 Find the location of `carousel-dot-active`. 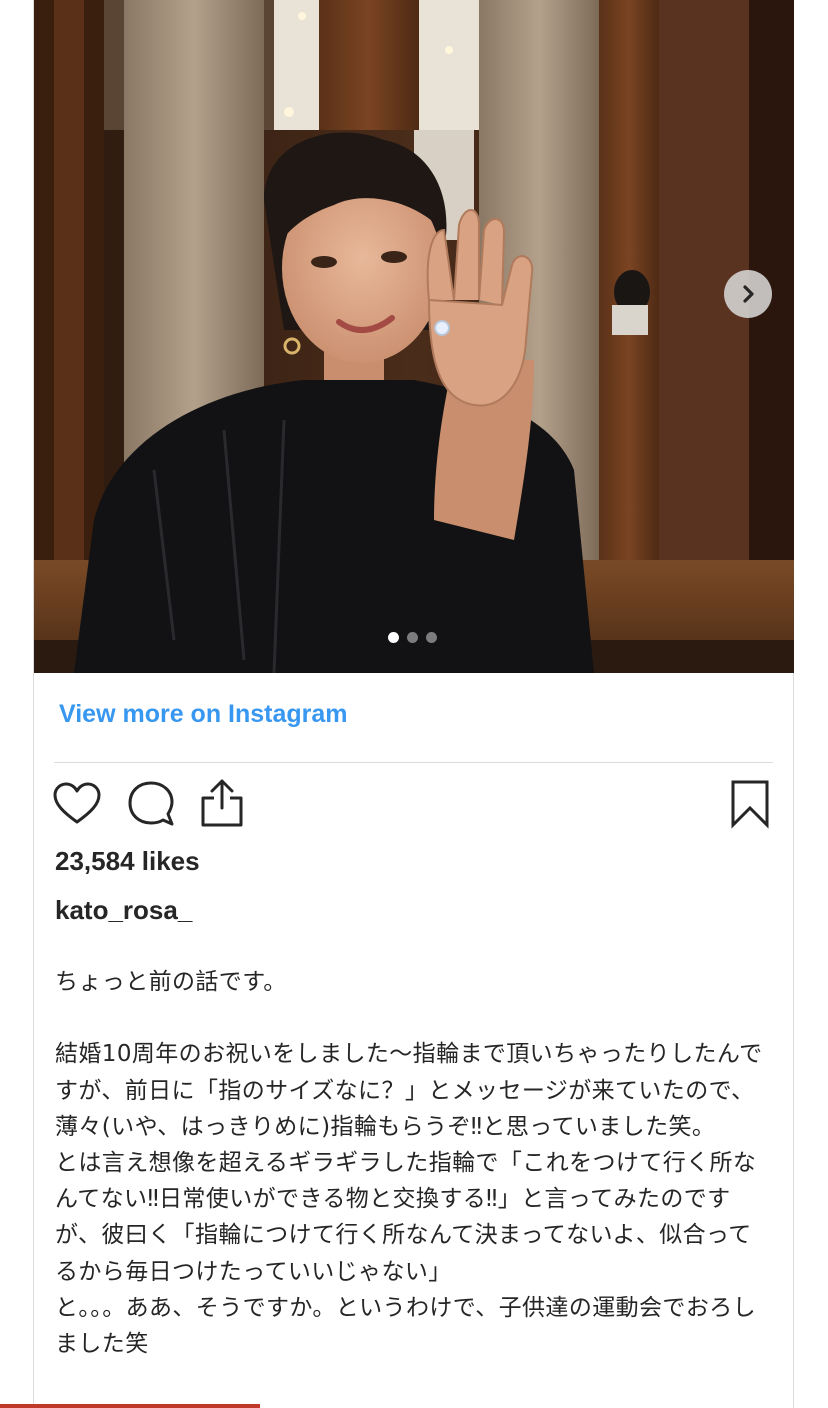

carousel-dot-active is located at coordinates (393, 637).